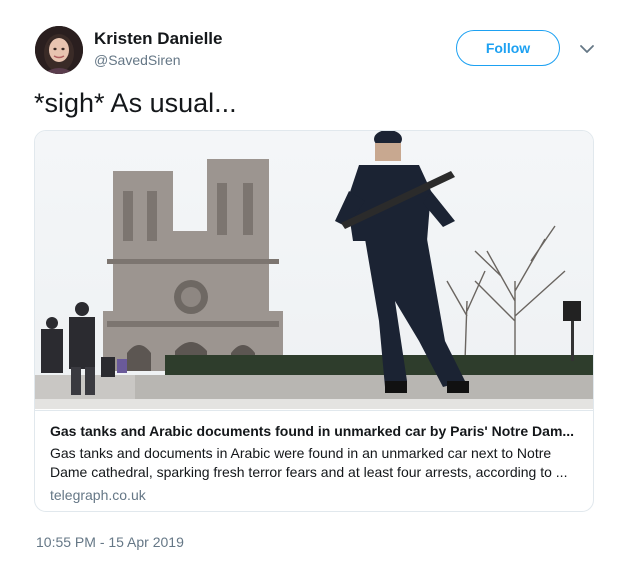  I want to click on user-handle: @SavedSiren, so click(137, 60).